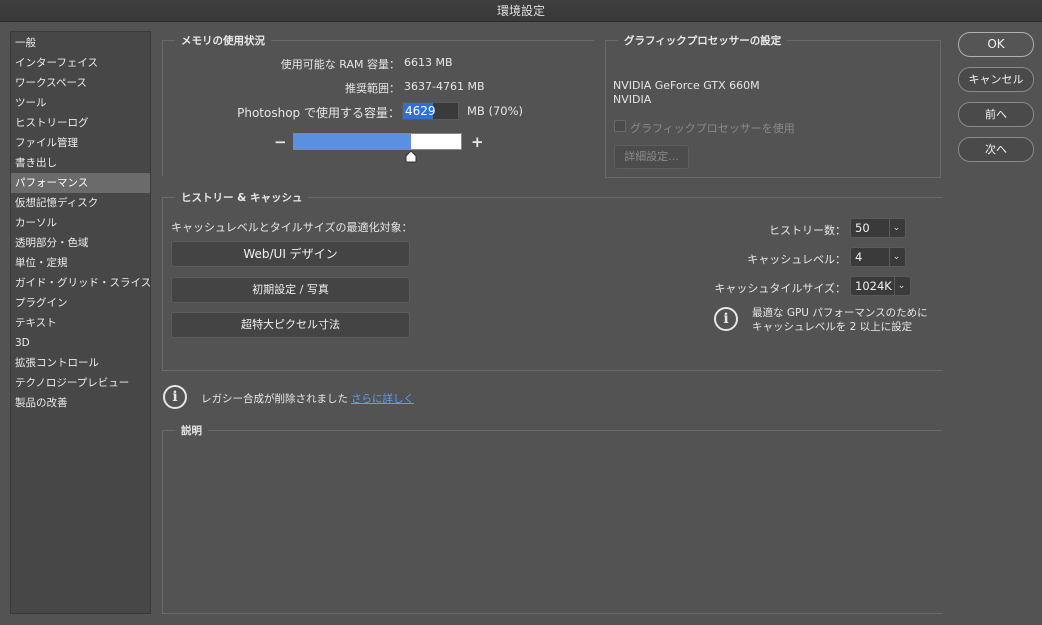  Describe the element at coordinates (382, 398) in the screenshot. I see `learn-more-link: さらに詳しく` at that location.